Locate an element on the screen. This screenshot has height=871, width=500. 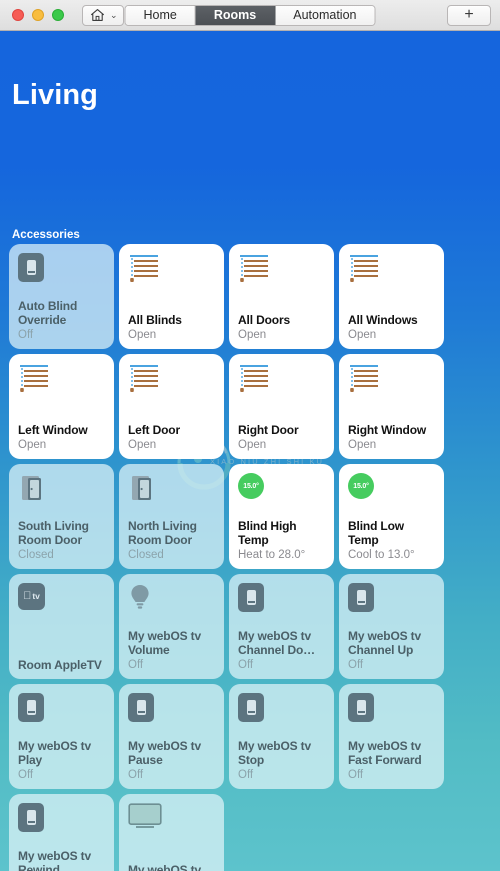
accessory-tile: My webOS tv Volume Off is located at coordinates (171, 626).